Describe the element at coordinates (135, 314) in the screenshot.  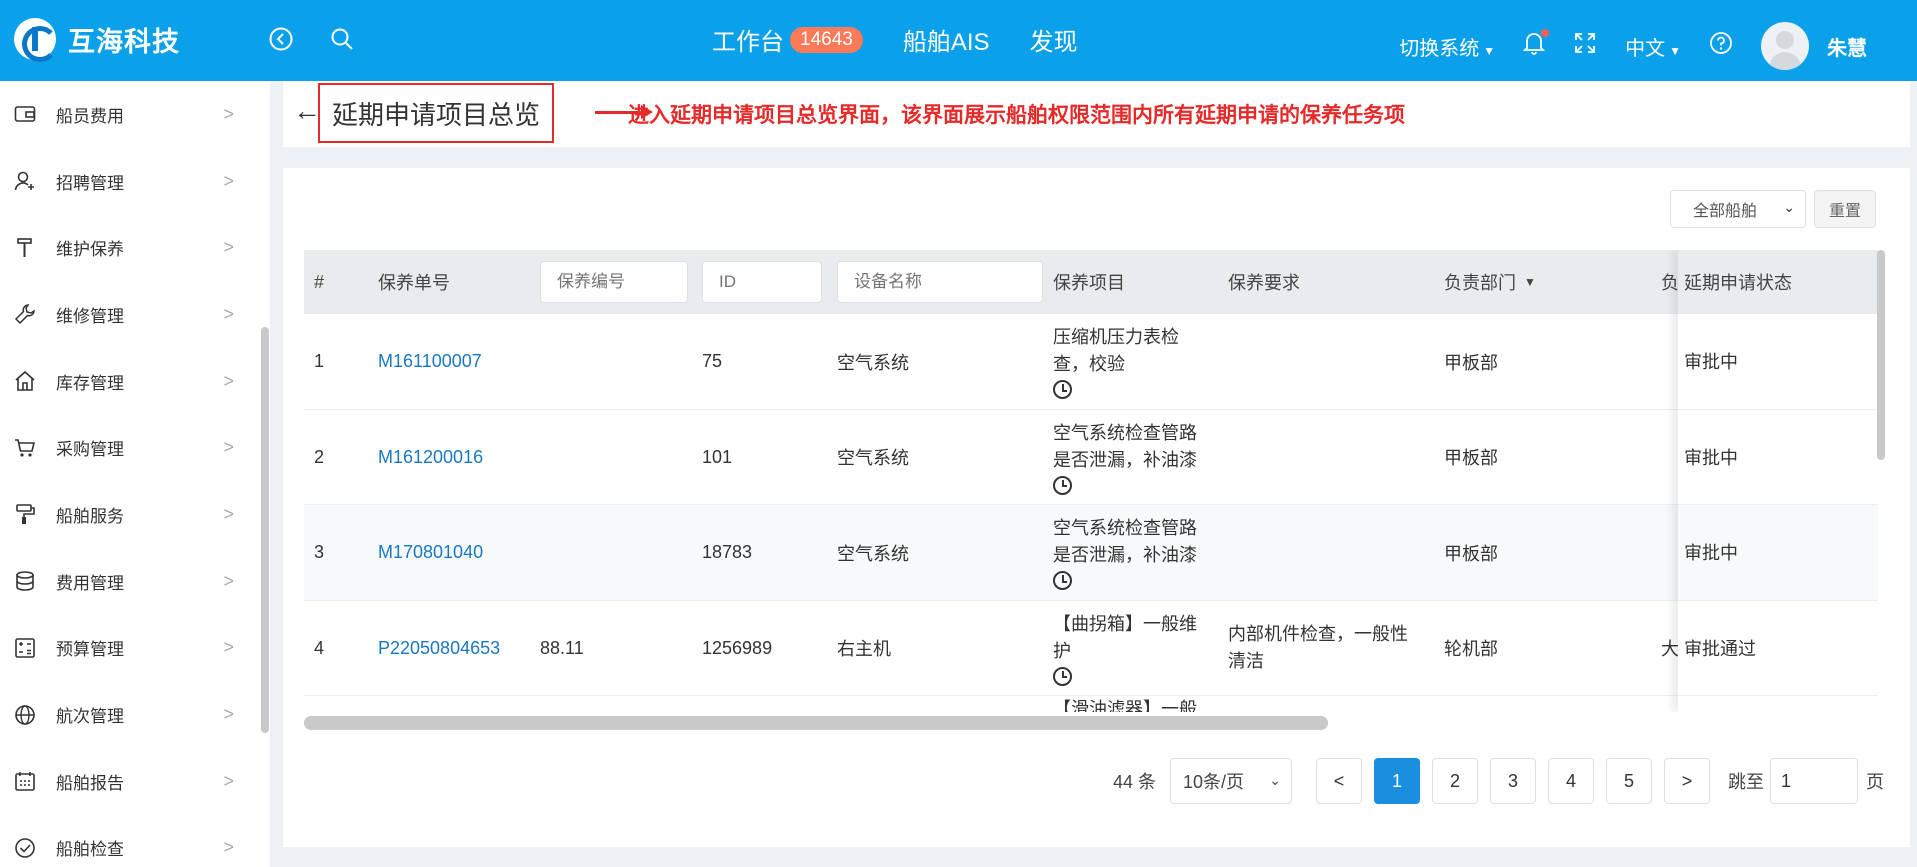
I see `sidebar-item-repair: 维修管理 >` at that location.